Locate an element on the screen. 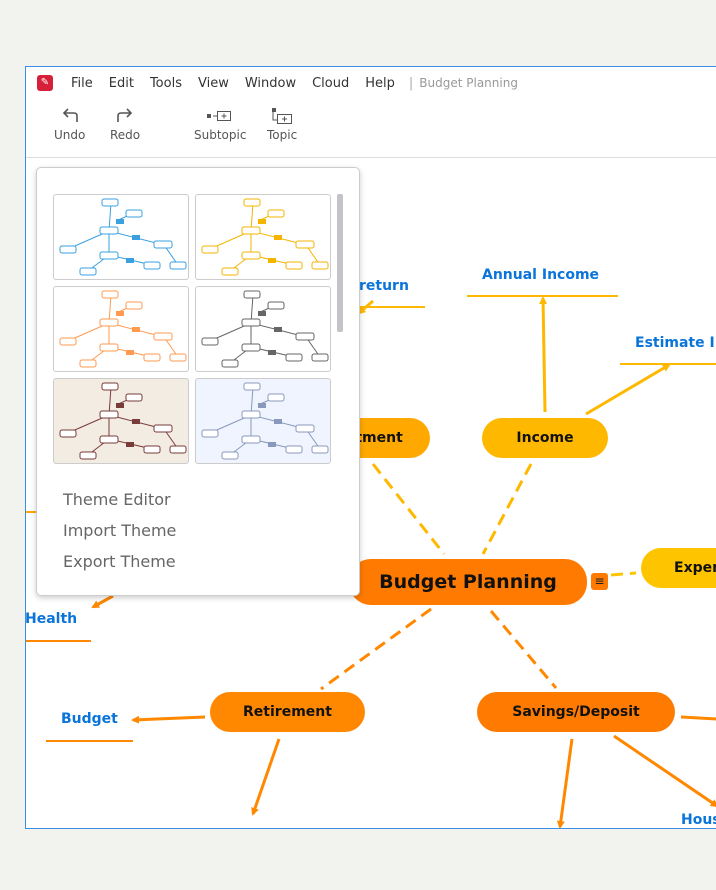 The height and width of the screenshot is (890, 716). subtopic-return: return is located at coordinates (384, 286).